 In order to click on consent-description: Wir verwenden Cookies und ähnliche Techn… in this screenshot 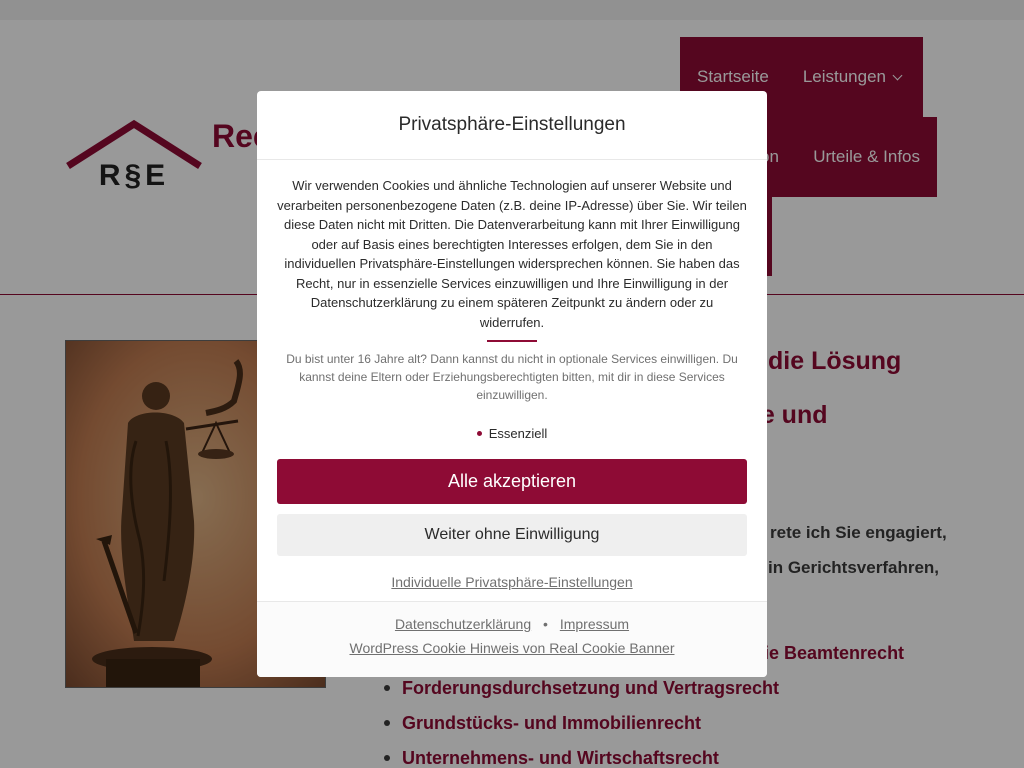, I will do `click(512, 254)`.